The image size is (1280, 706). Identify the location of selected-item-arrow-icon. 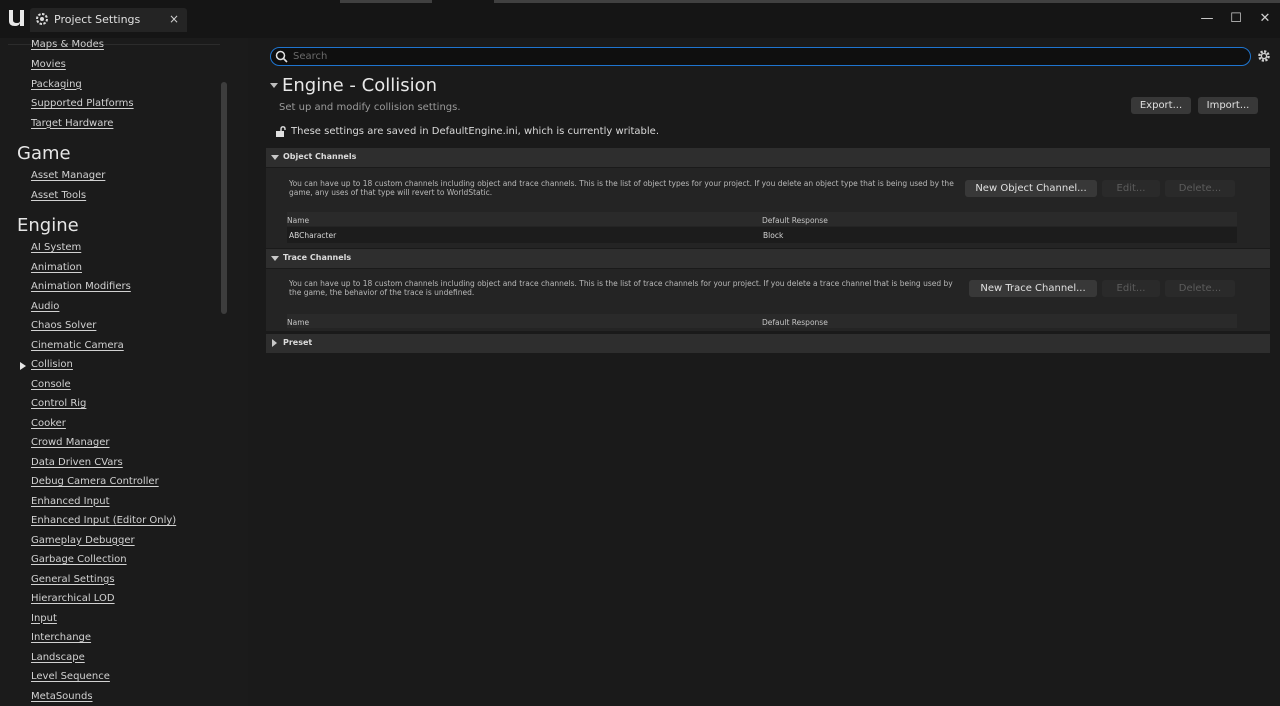
(23, 366).